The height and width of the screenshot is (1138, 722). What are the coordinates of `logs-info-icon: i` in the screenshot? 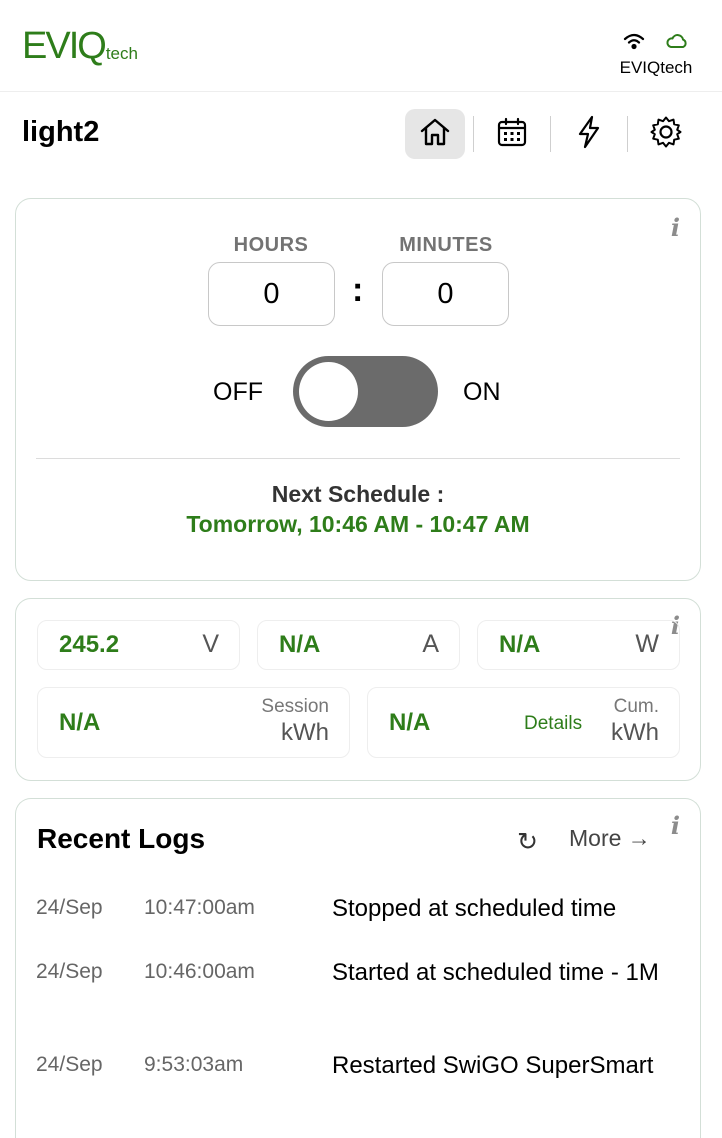 It's located at (675, 825).